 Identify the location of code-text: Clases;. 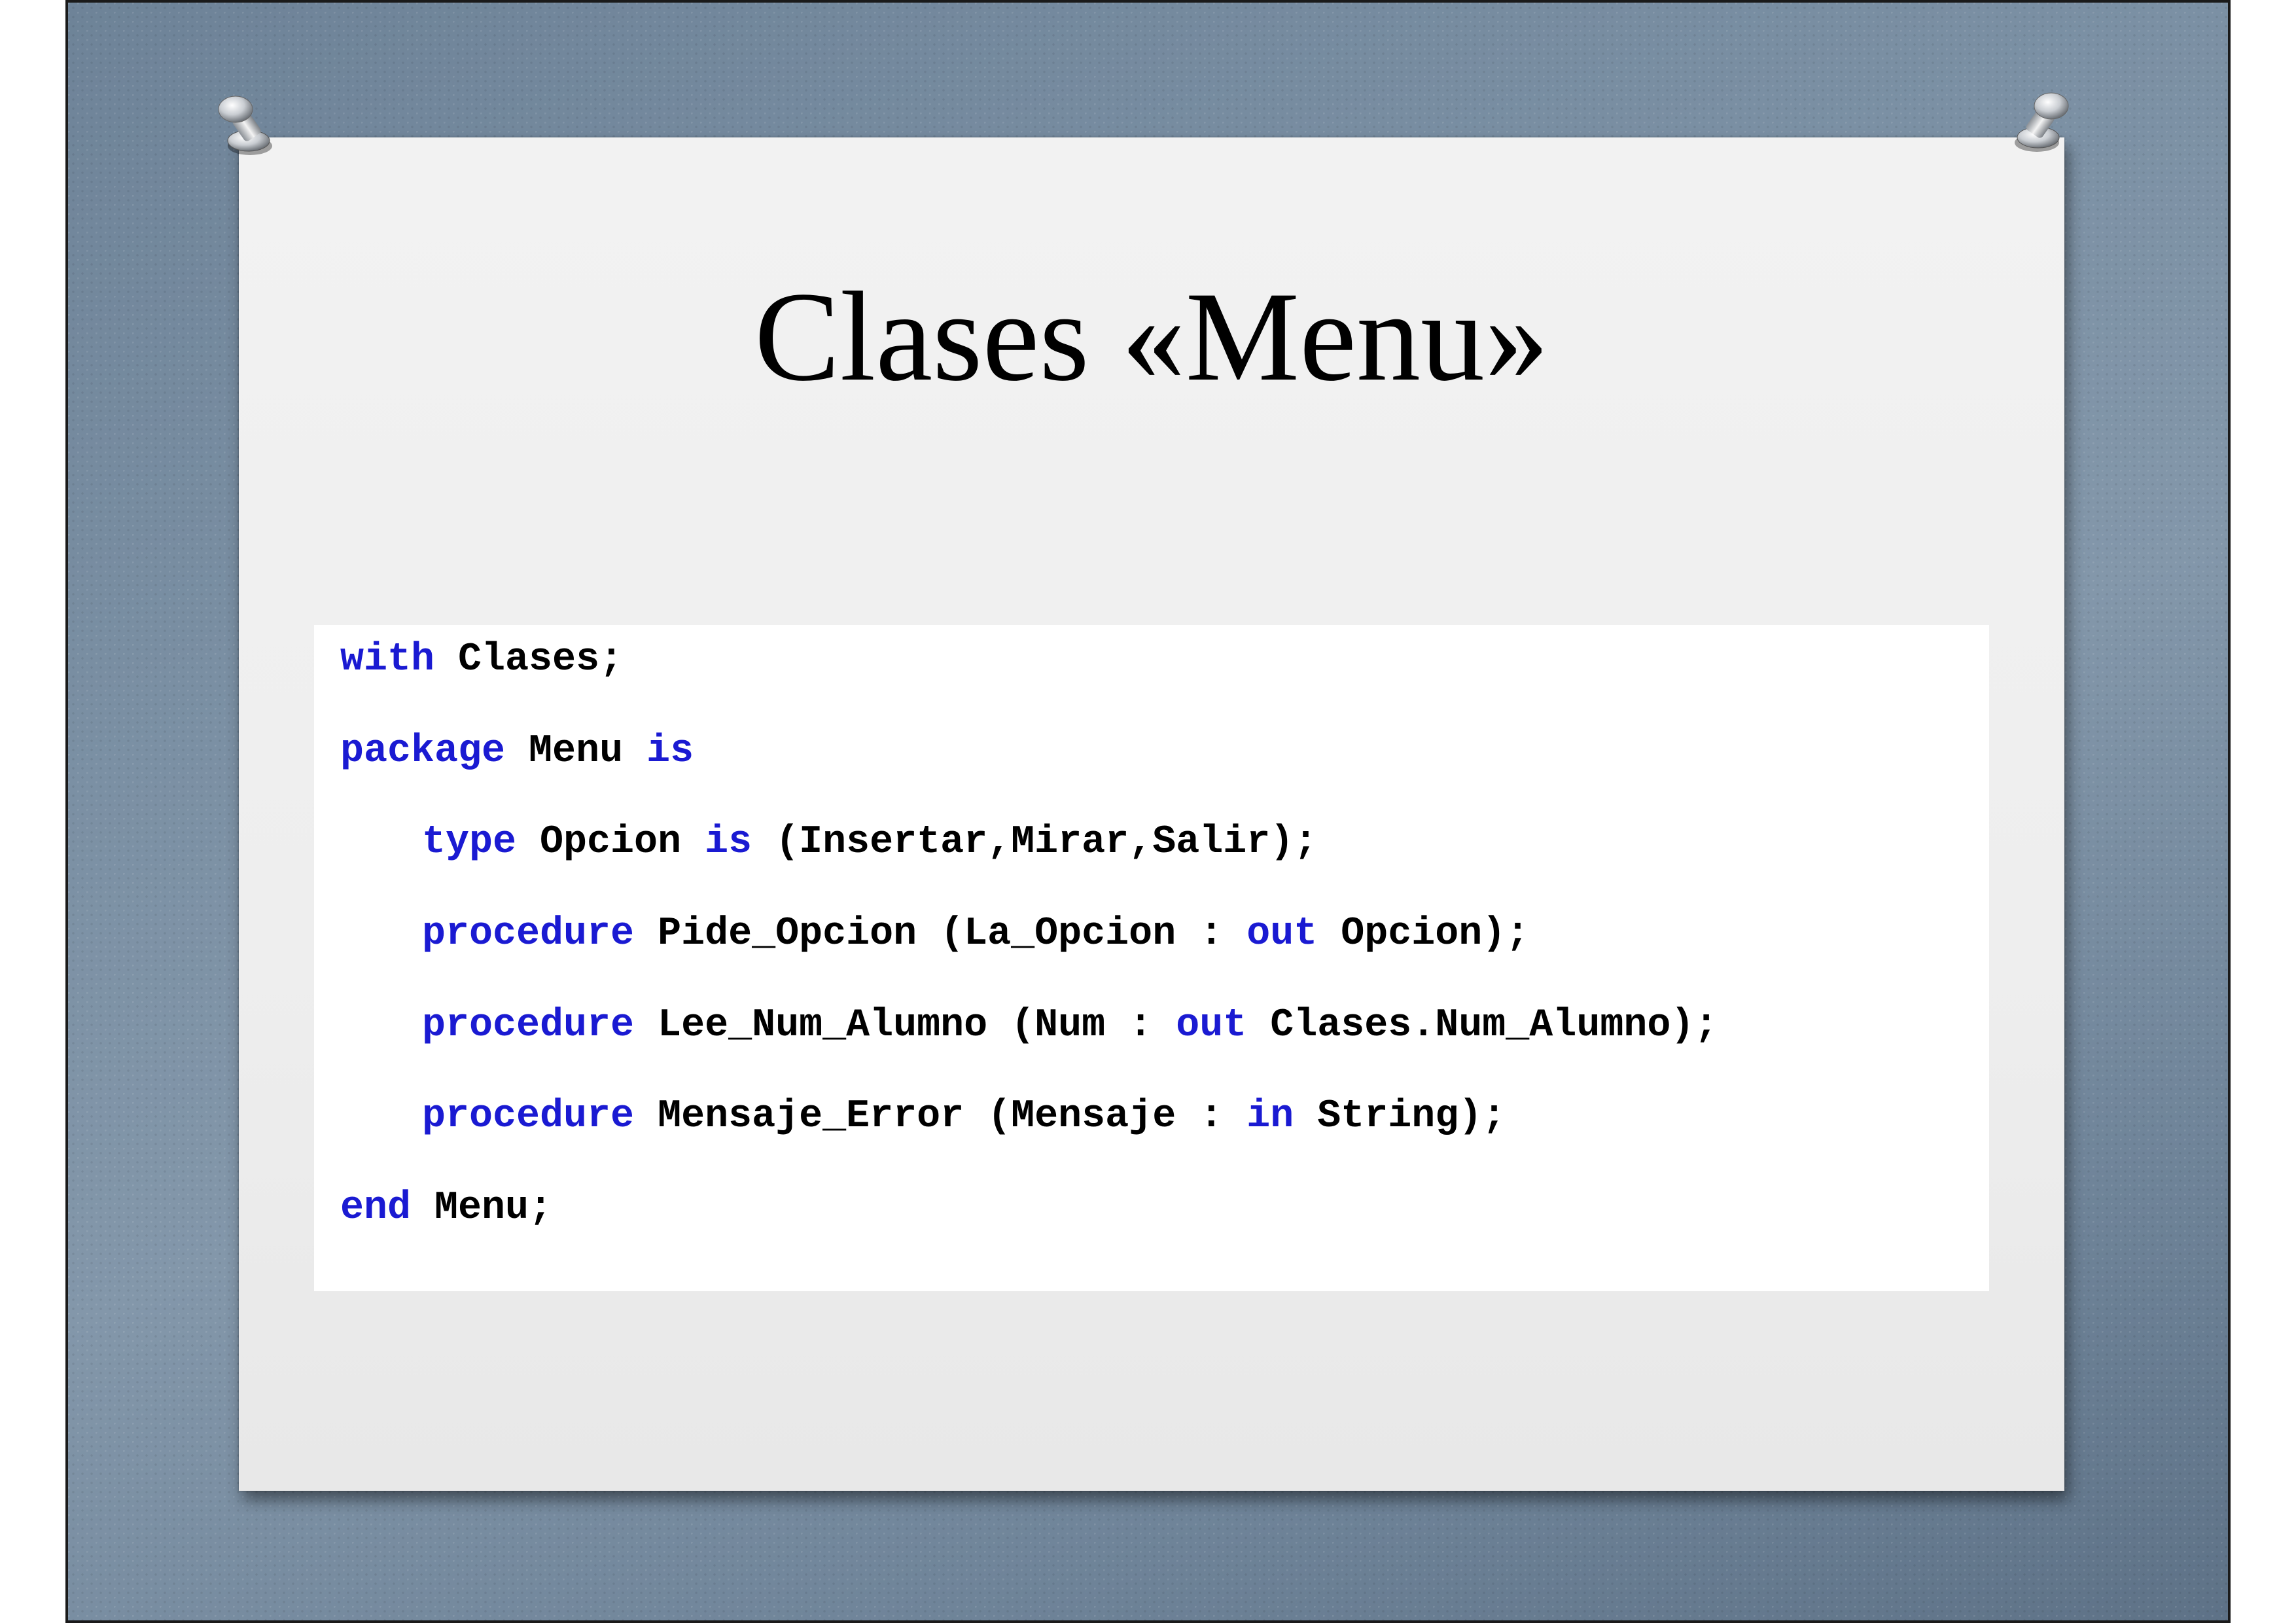
(529, 659).